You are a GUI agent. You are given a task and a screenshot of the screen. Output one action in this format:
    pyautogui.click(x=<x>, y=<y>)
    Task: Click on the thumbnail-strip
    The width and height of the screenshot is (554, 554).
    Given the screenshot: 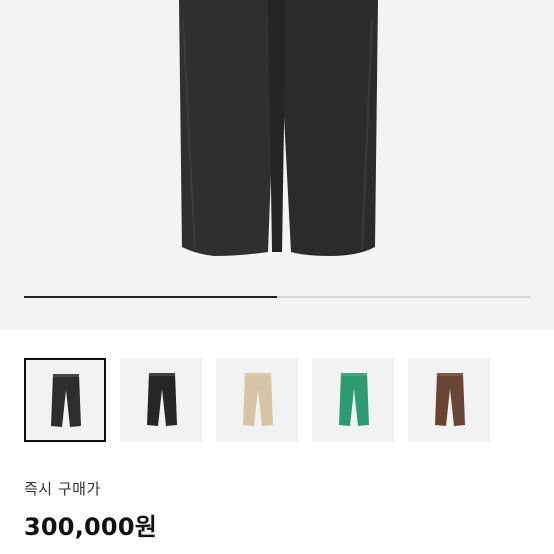 What is the action you would take?
    pyautogui.click(x=277, y=400)
    